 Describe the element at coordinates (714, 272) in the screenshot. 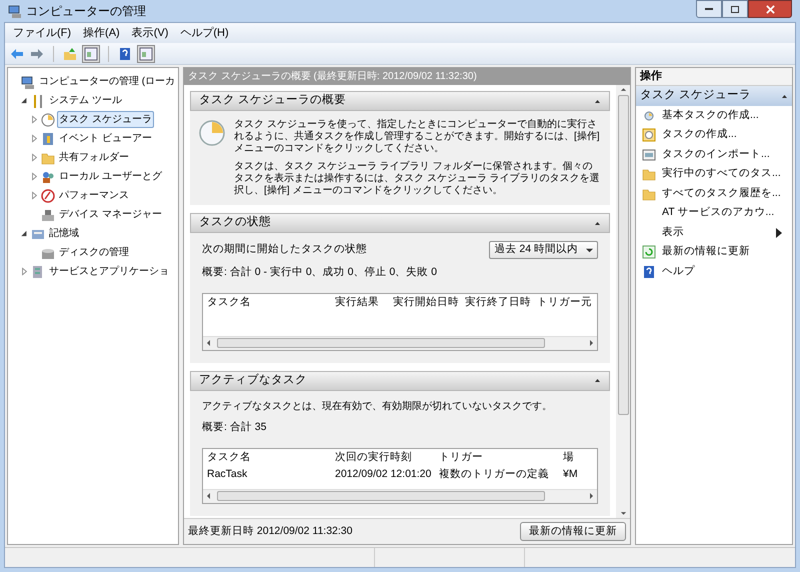

I see `action-item: ヘルプ` at that location.